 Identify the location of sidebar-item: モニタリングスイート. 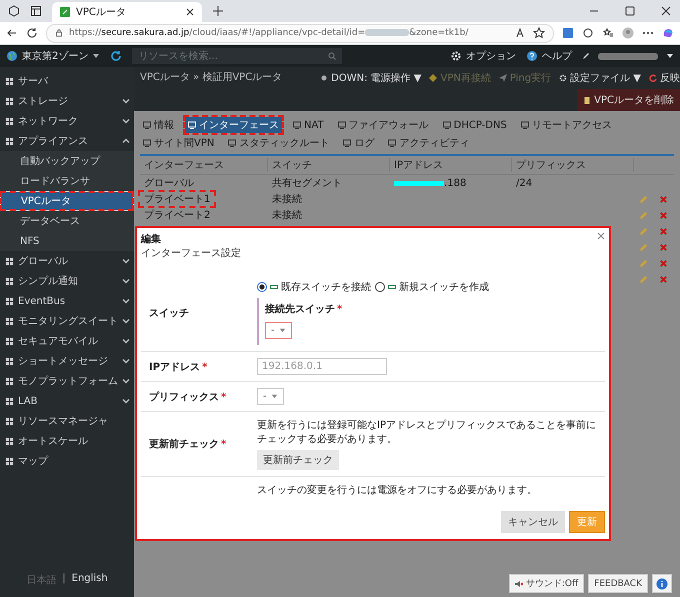
(67, 321).